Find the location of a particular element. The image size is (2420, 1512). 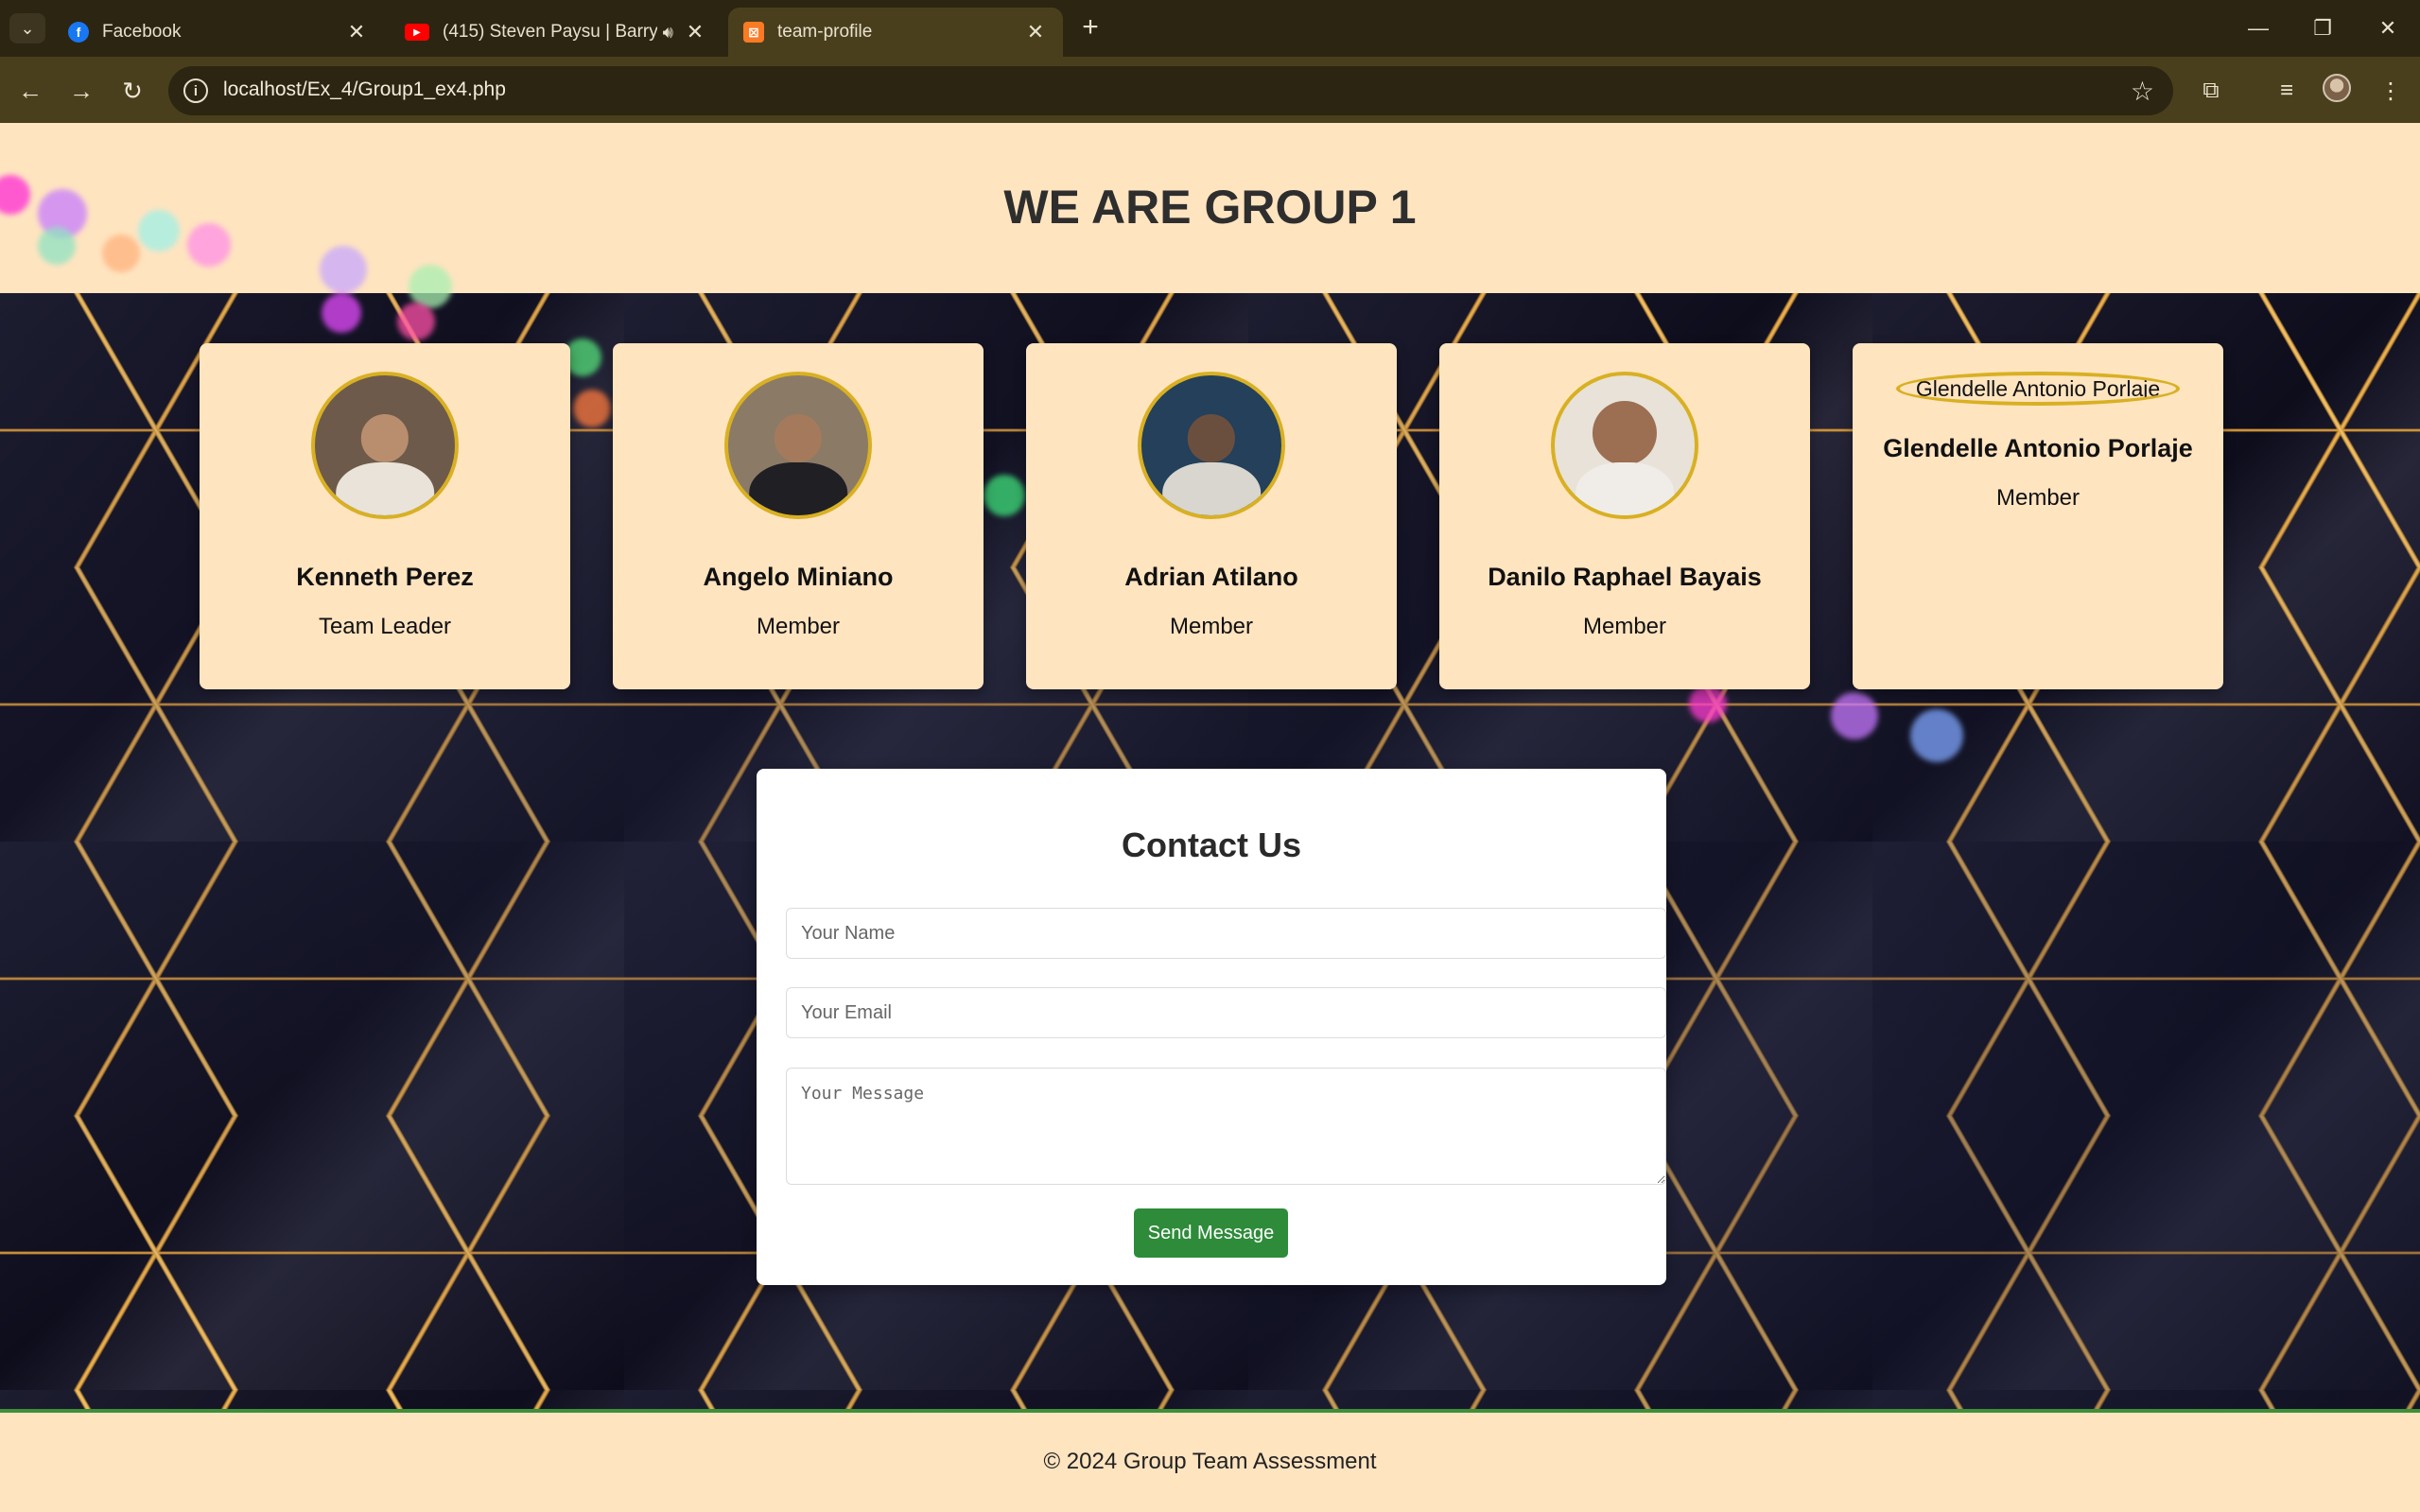

member-card: Angelo Miniano Member is located at coordinates (798, 516).